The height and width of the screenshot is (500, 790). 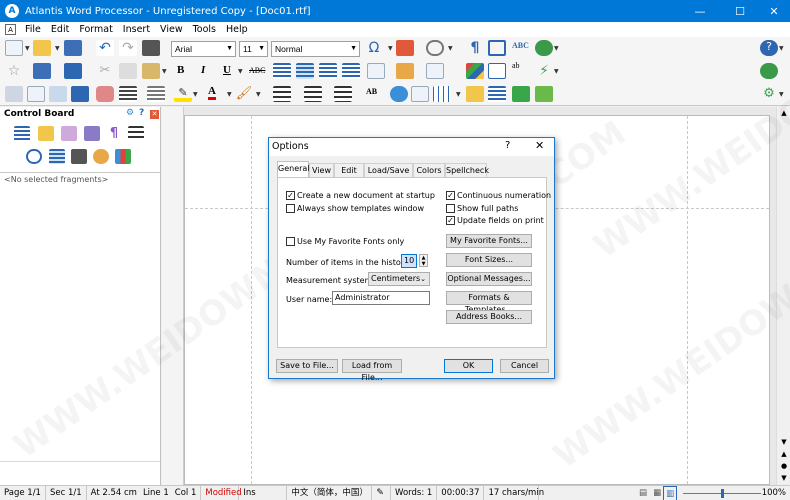 I want to click on status-line: Line 1, so click(x=156, y=493).